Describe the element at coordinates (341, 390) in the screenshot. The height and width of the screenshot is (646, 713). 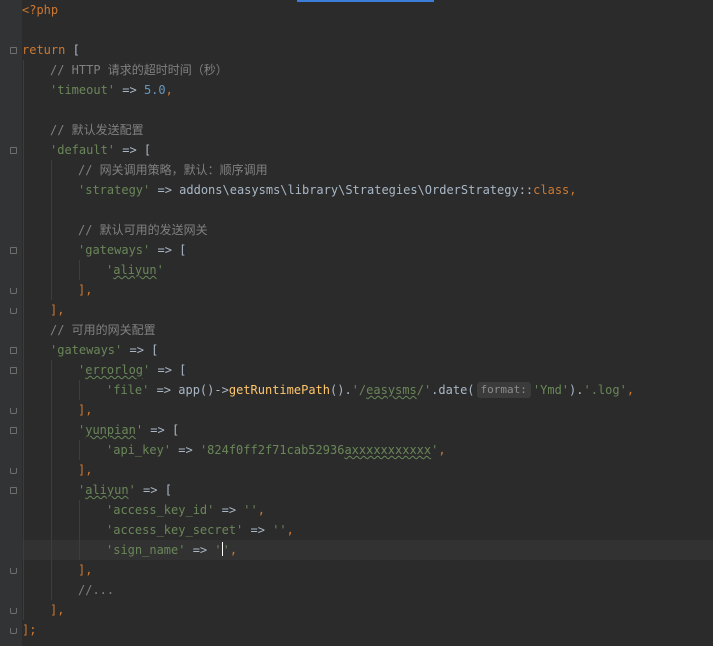
I see `code-text: ().` at that location.